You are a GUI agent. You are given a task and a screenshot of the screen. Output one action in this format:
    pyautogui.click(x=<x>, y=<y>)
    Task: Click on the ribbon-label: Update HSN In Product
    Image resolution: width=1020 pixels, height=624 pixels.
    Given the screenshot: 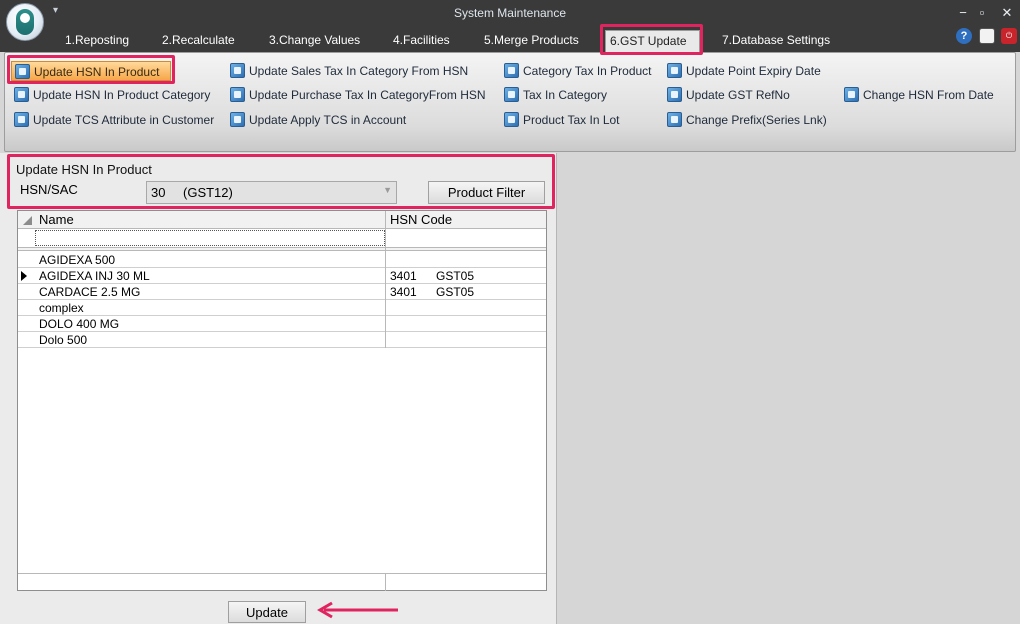 What is the action you would take?
    pyautogui.click(x=97, y=72)
    